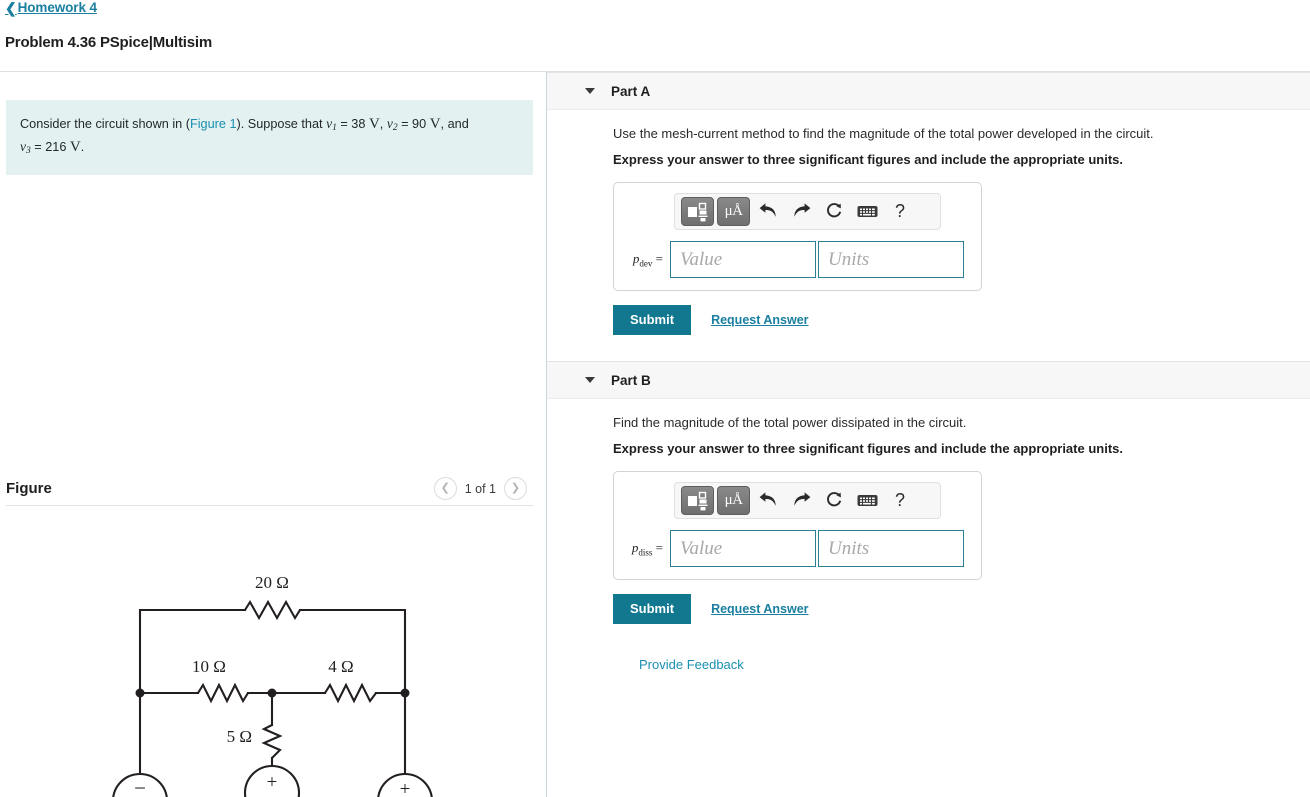  I want to click on figure-pager: ❮ 1 of 1 ❯, so click(480, 488).